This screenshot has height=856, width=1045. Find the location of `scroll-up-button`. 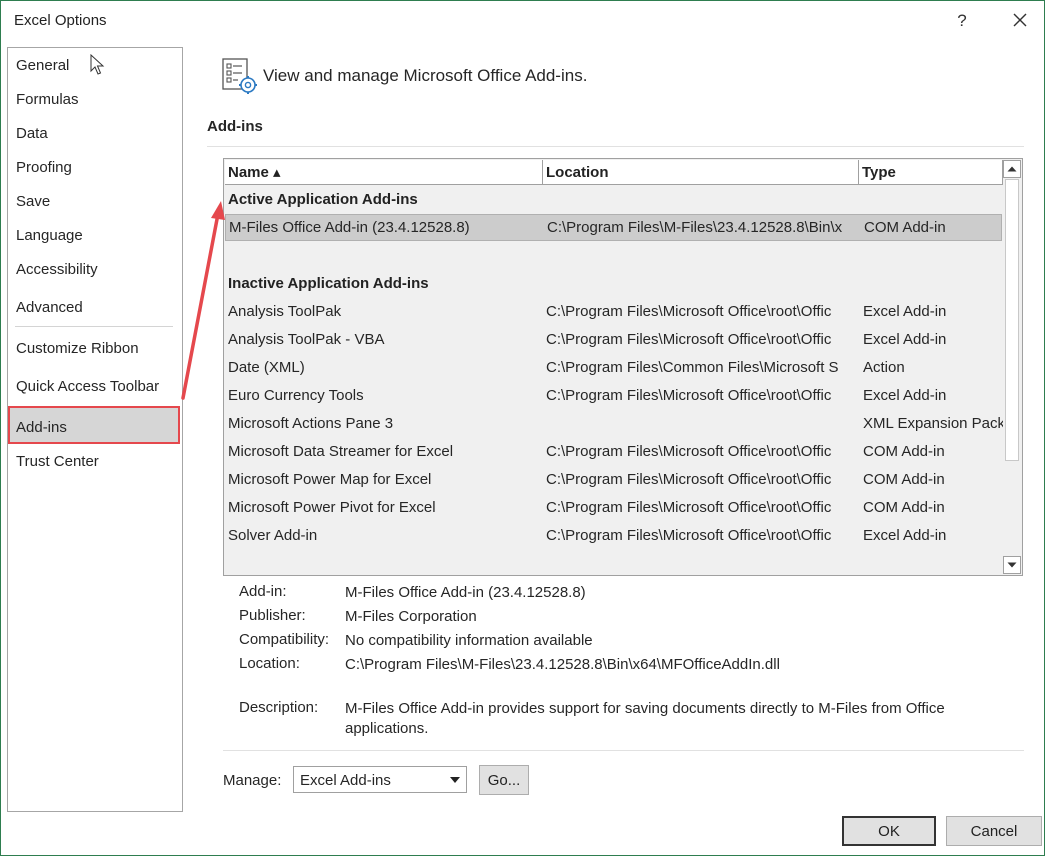

scroll-up-button is located at coordinates (1012, 169).